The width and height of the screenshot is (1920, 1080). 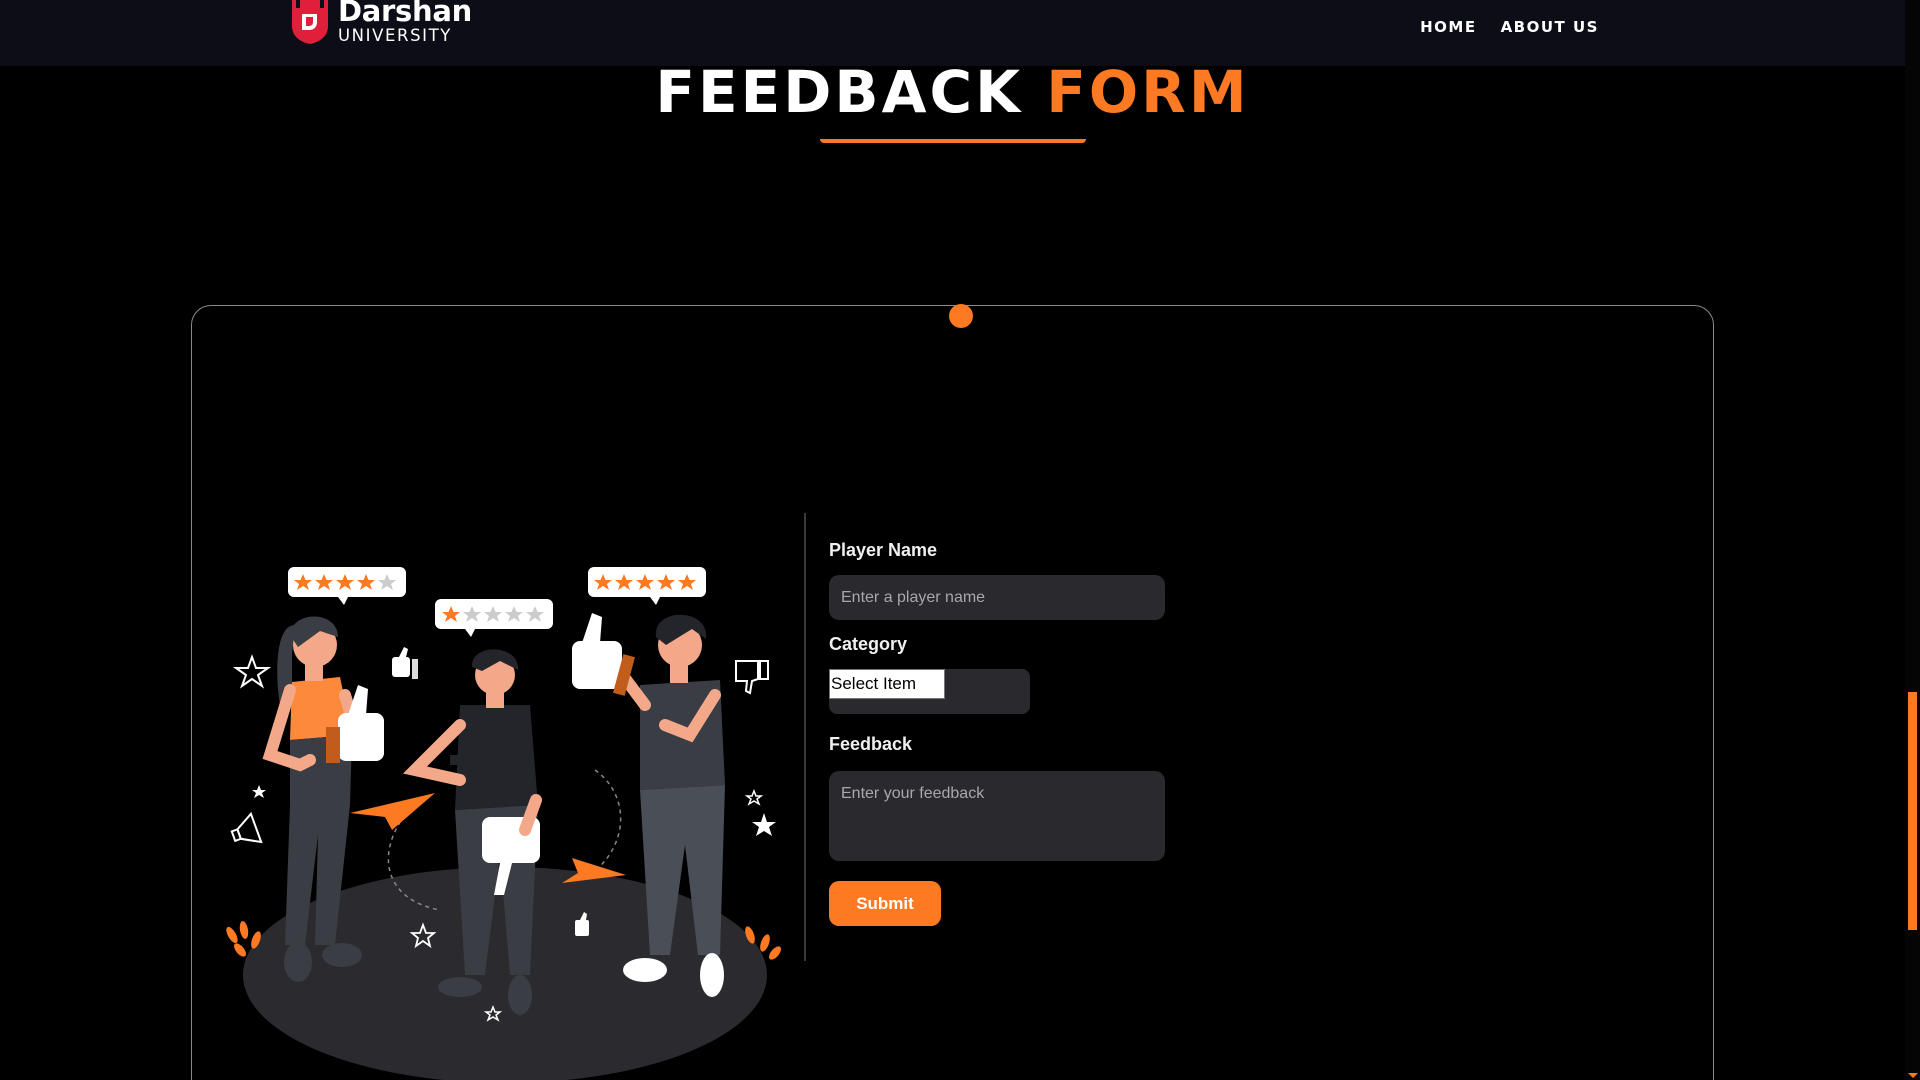 What do you see at coordinates (310, 22) in the screenshot?
I see `university-crest-icon` at bounding box center [310, 22].